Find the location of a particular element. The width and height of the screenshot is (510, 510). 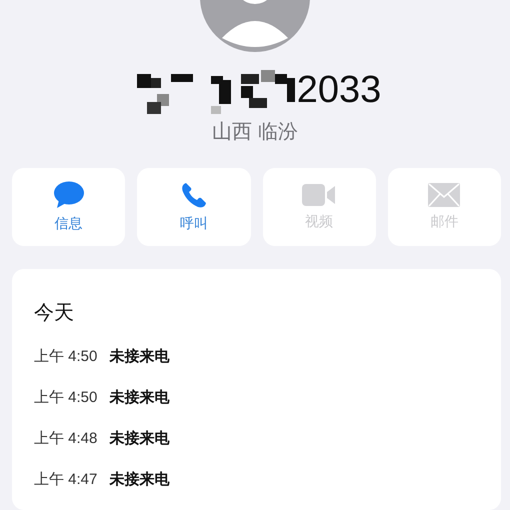

action-button: 呼叫 is located at coordinates (193, 207).